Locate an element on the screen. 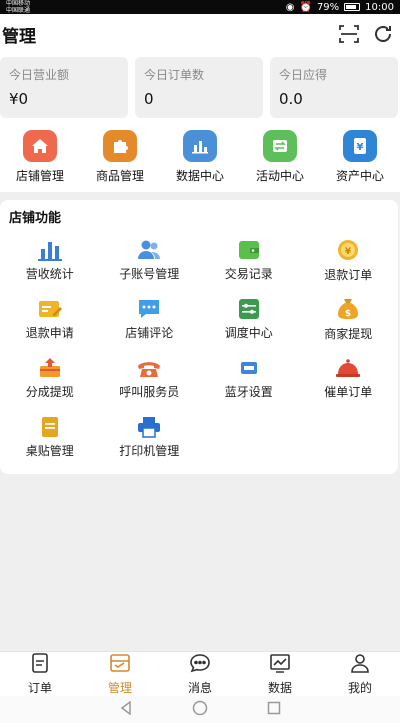 Image resolution: width=400 pixels, height=723 pixels. quick-nav-assets: ¥ 资产中心 is located at coordinates (360, 157).